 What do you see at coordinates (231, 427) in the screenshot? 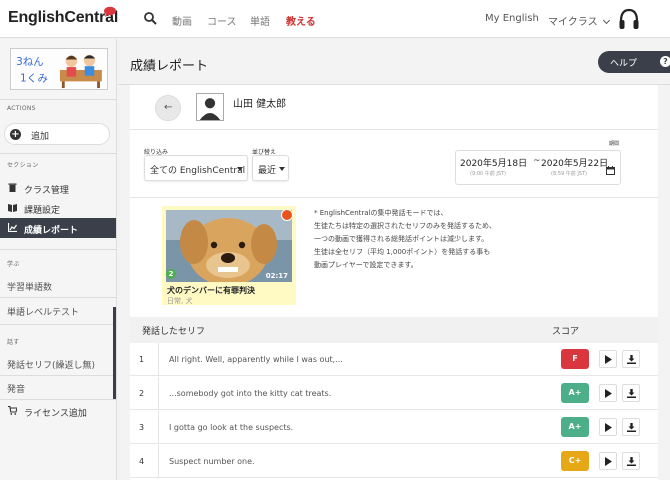
I see `phrase-text: I gotta go look at the suspects.` at bounding box center [231, 427].